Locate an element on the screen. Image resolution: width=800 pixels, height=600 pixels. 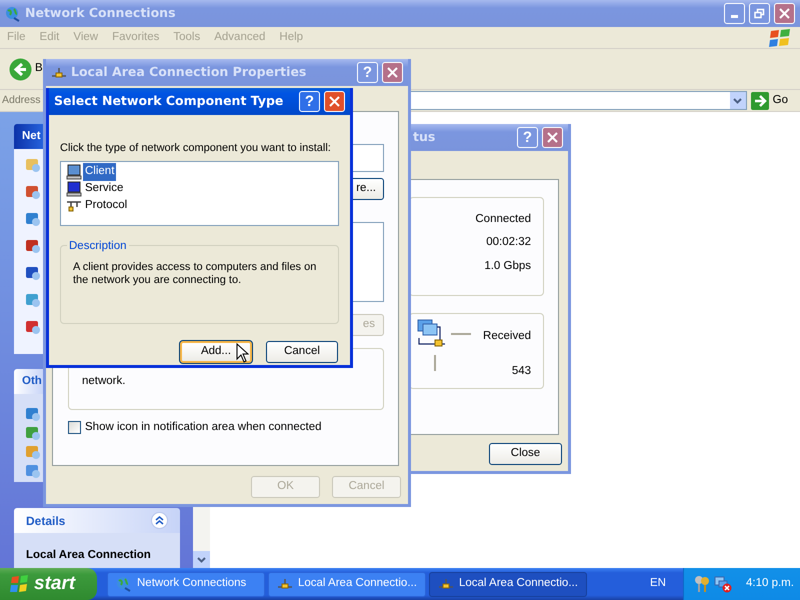
window-title: Network Connections is located at coordinates (101, 13).